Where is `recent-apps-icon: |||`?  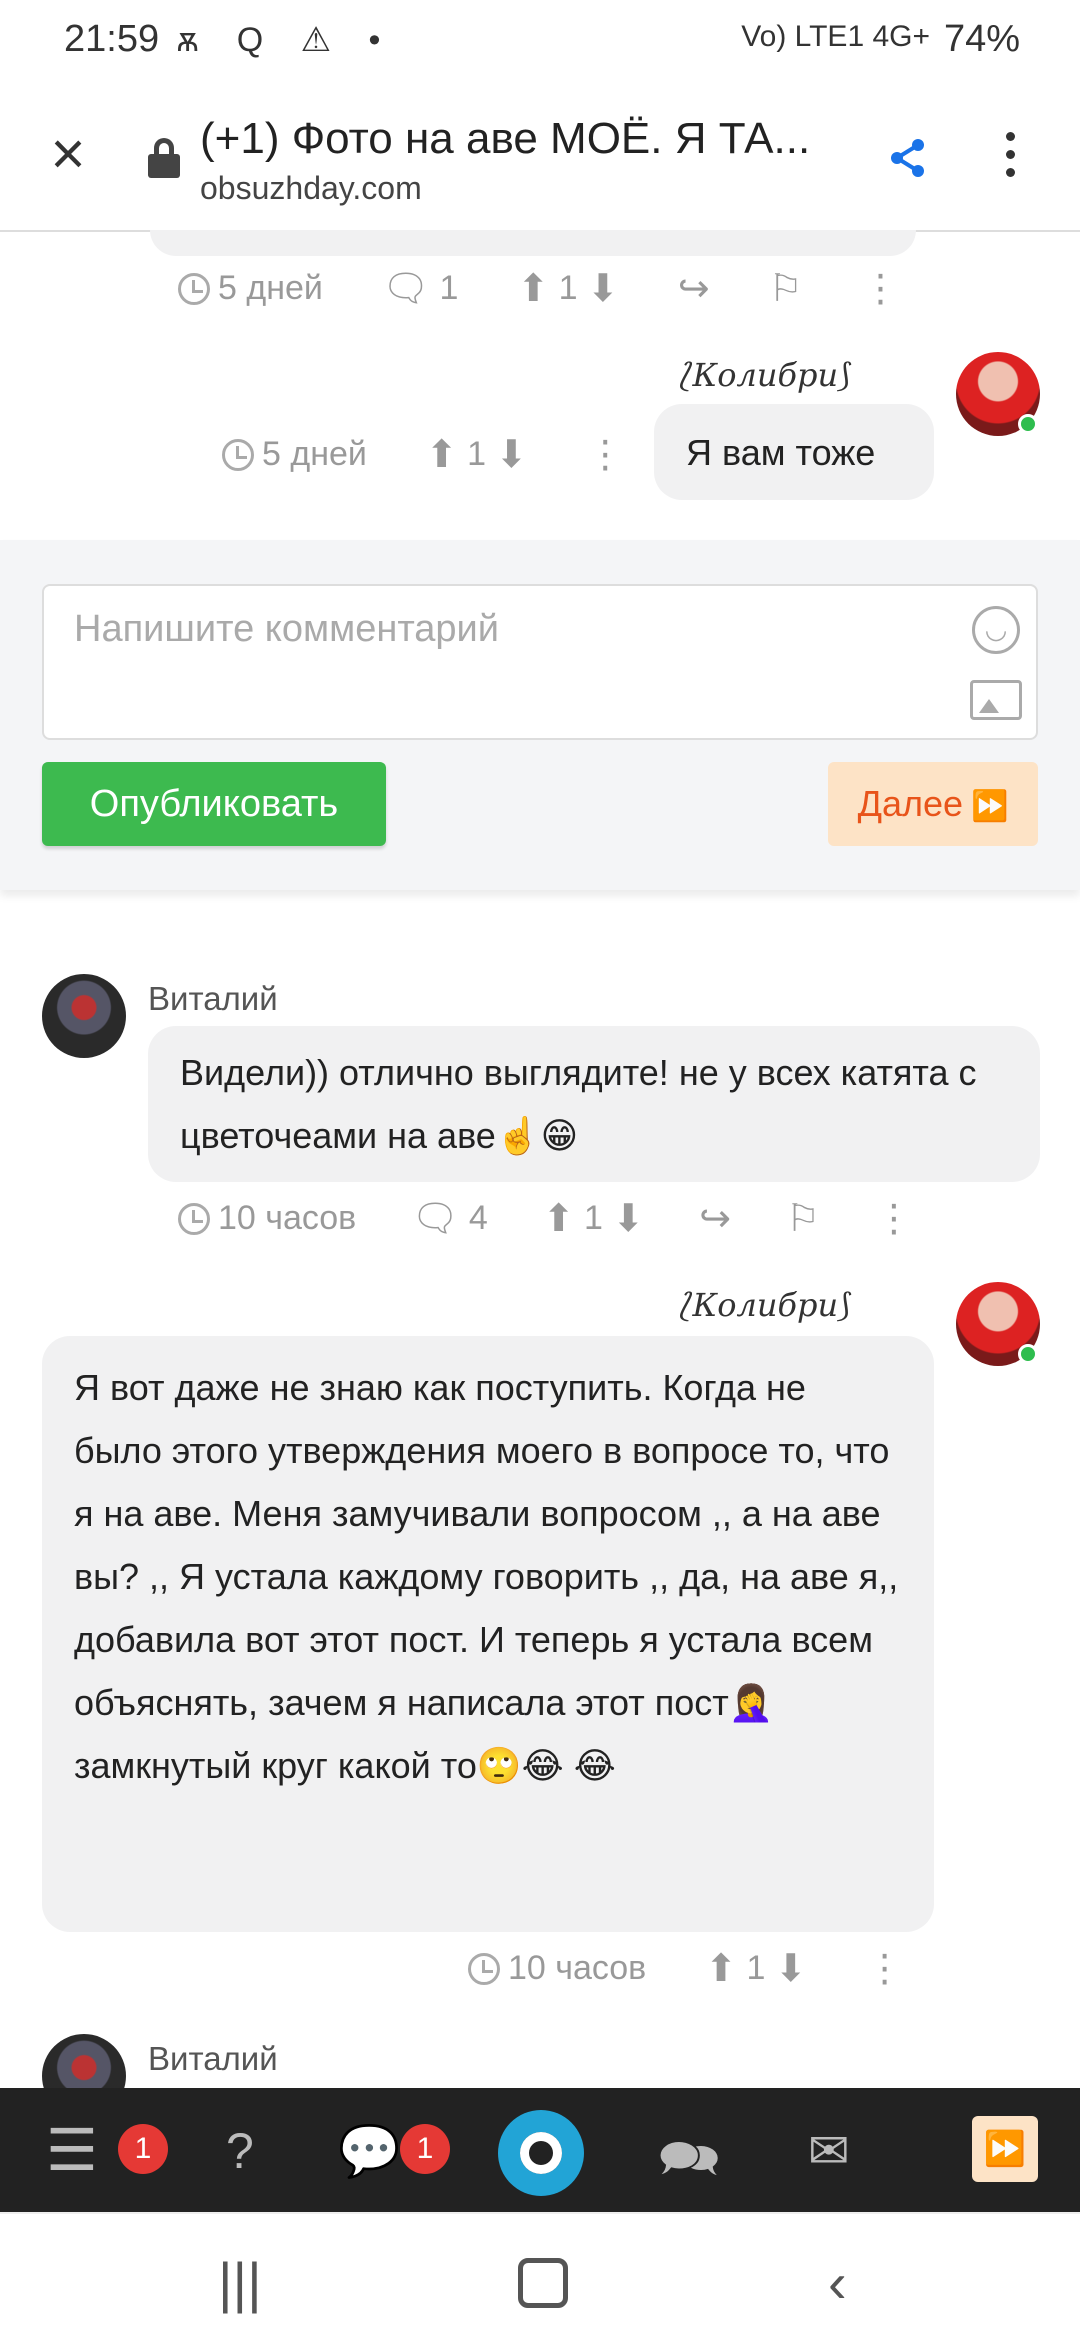 recent-apps-icon: ||| is located at coordinates (240, 2282).